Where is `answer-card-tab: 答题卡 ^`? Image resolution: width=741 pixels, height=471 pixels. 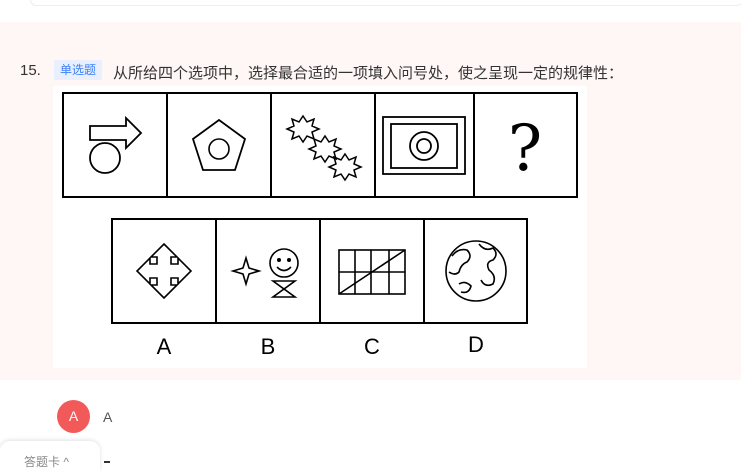
answer-card-tab: 答题卡 ^ is located at coordinates (50, 456).